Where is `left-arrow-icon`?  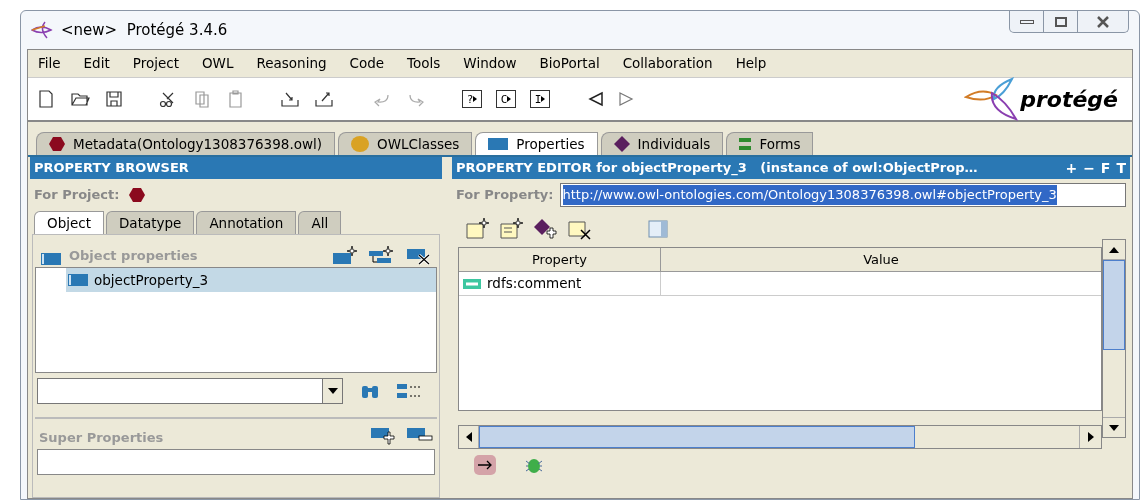
left-arrow-icon is located at coordinates (468, 437).